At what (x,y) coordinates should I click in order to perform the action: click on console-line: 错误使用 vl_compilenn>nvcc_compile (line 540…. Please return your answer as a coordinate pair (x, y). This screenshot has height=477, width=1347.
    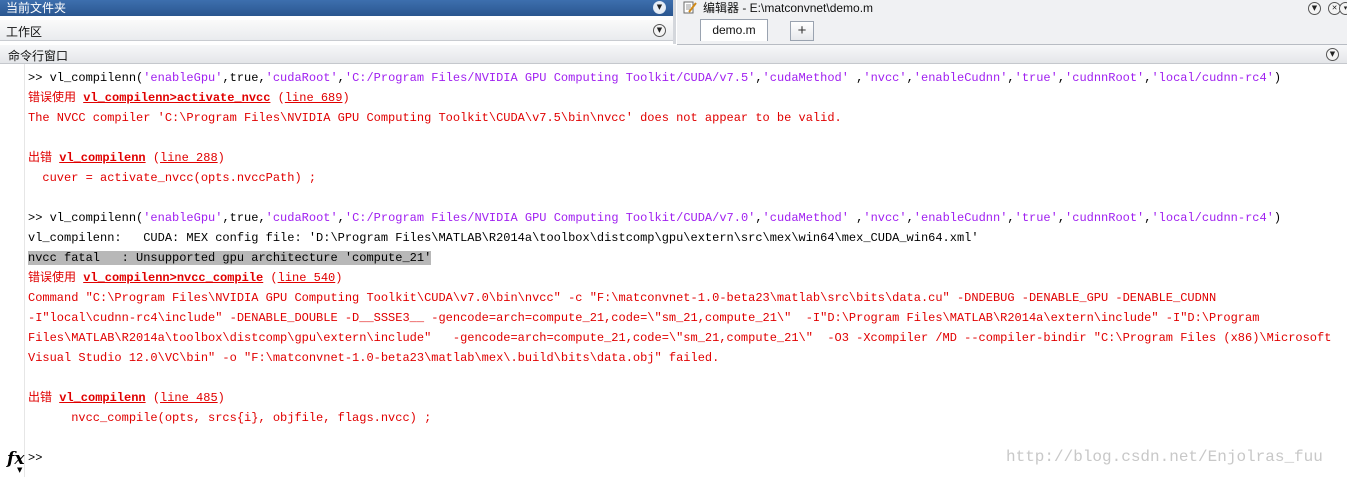
    Looking at the image, I should click on (185, 278).